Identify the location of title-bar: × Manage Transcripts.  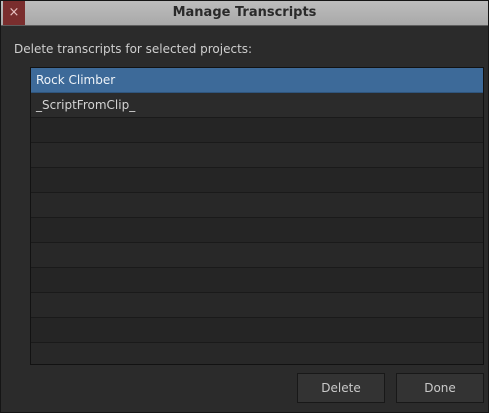
(244, 13).